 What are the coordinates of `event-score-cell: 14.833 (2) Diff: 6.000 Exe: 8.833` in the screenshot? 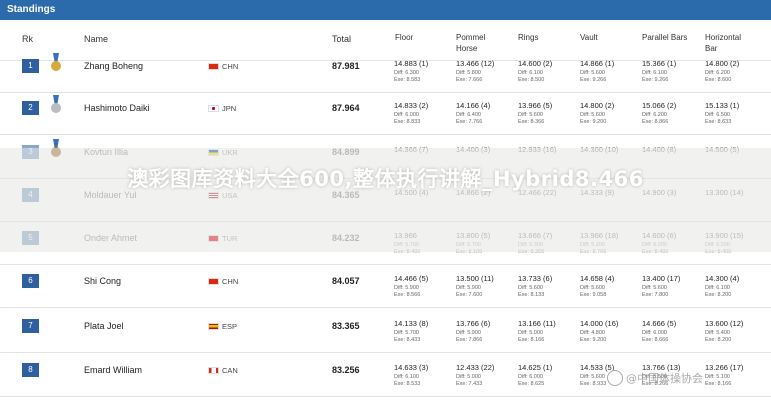 It's located at (411, 113).